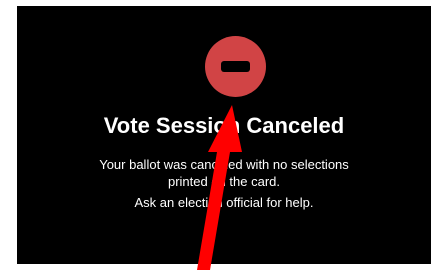 This screenshot has height=270, width=440. Describe the element at coordinates (224, 125) in the screenshot. I see `dialog-title: Vote Session Canceled` at that location.